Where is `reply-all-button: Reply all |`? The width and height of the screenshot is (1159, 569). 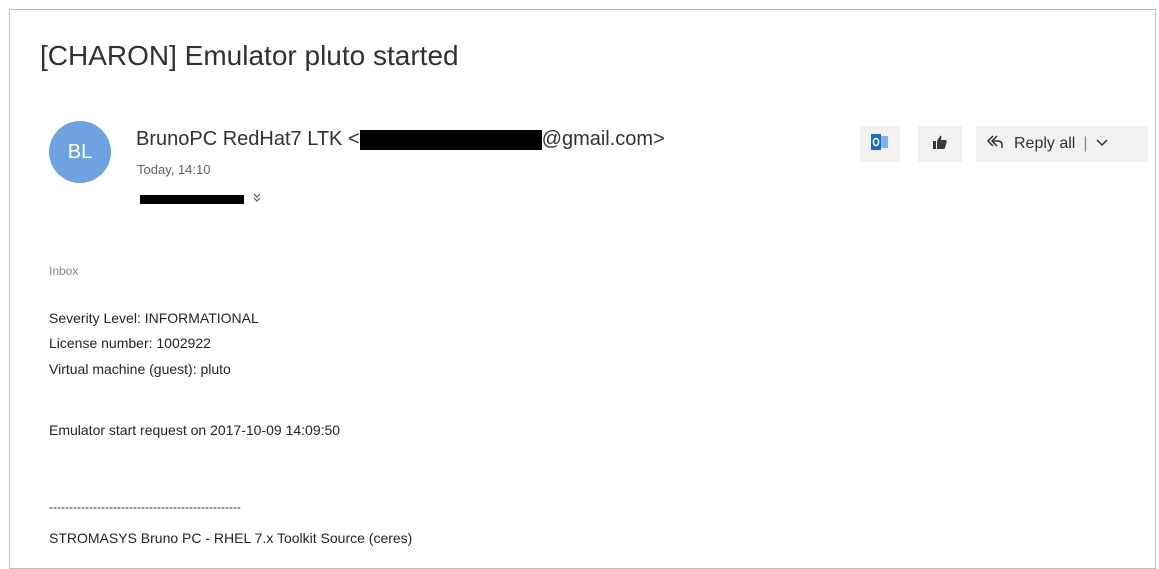 reply-all-button: Reply all | is located at coordinates (1062, 144).